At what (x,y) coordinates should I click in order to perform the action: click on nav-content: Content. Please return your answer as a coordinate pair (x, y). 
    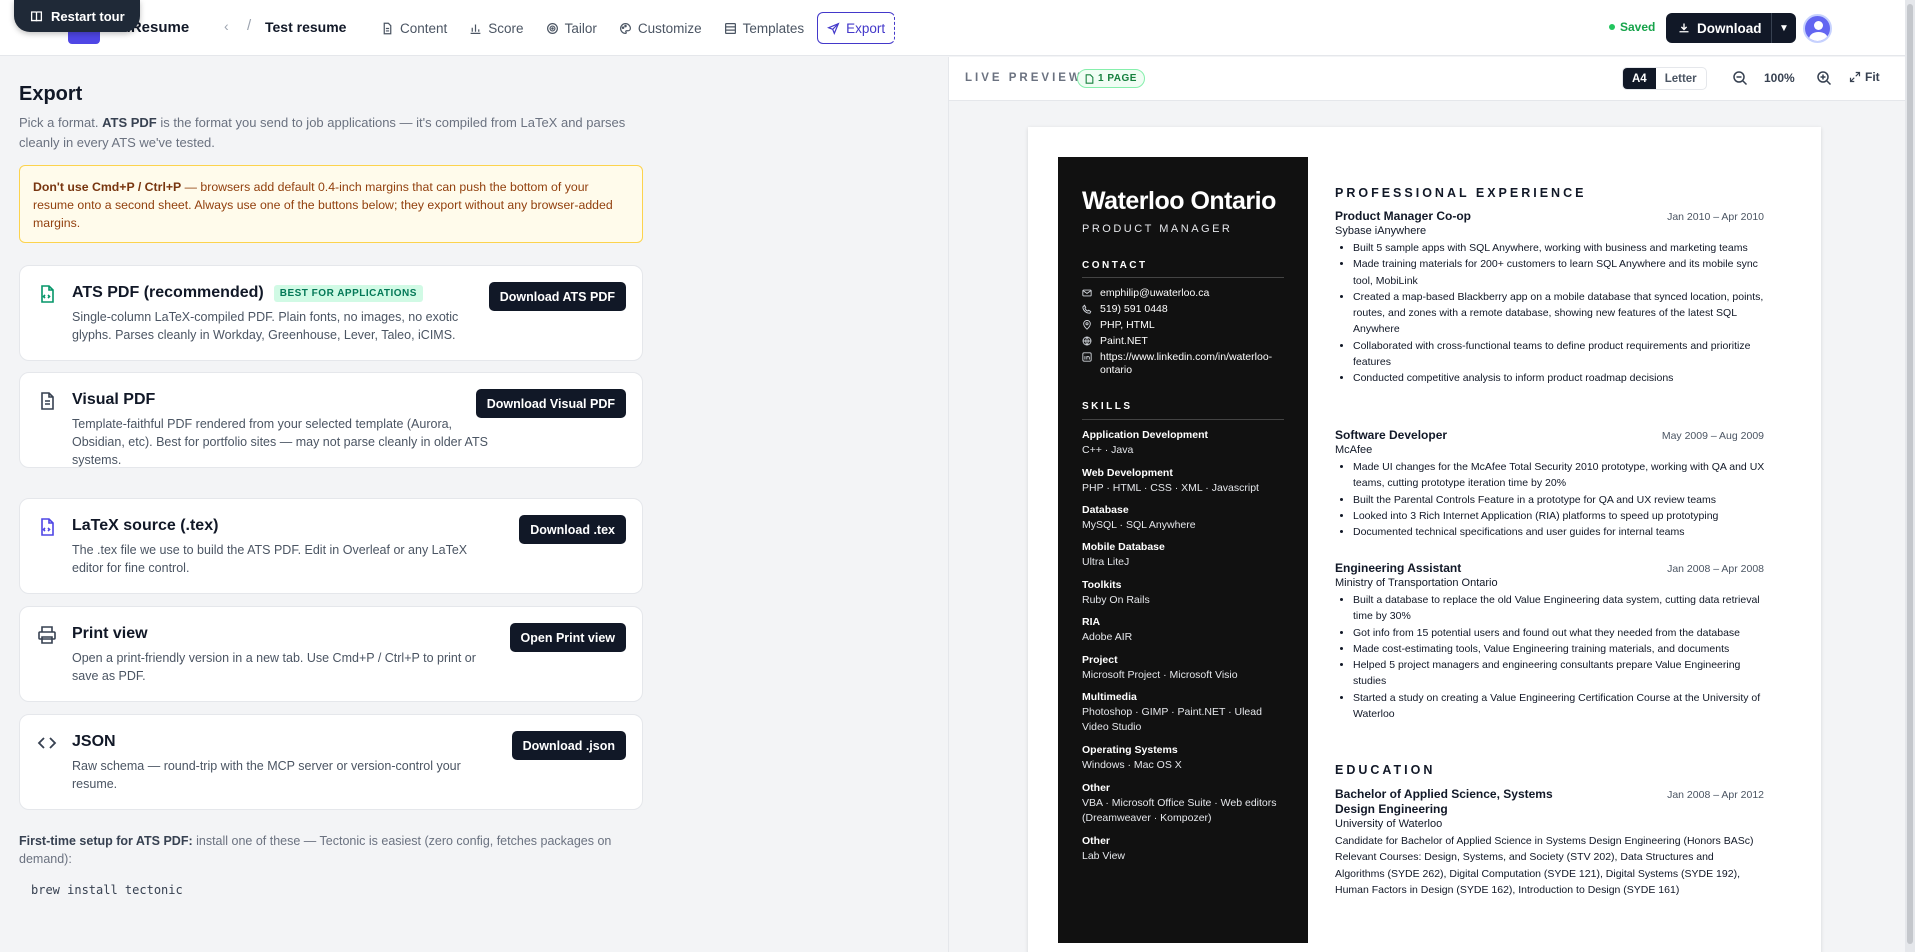
    Looking at the image, I should click on (414, 28).